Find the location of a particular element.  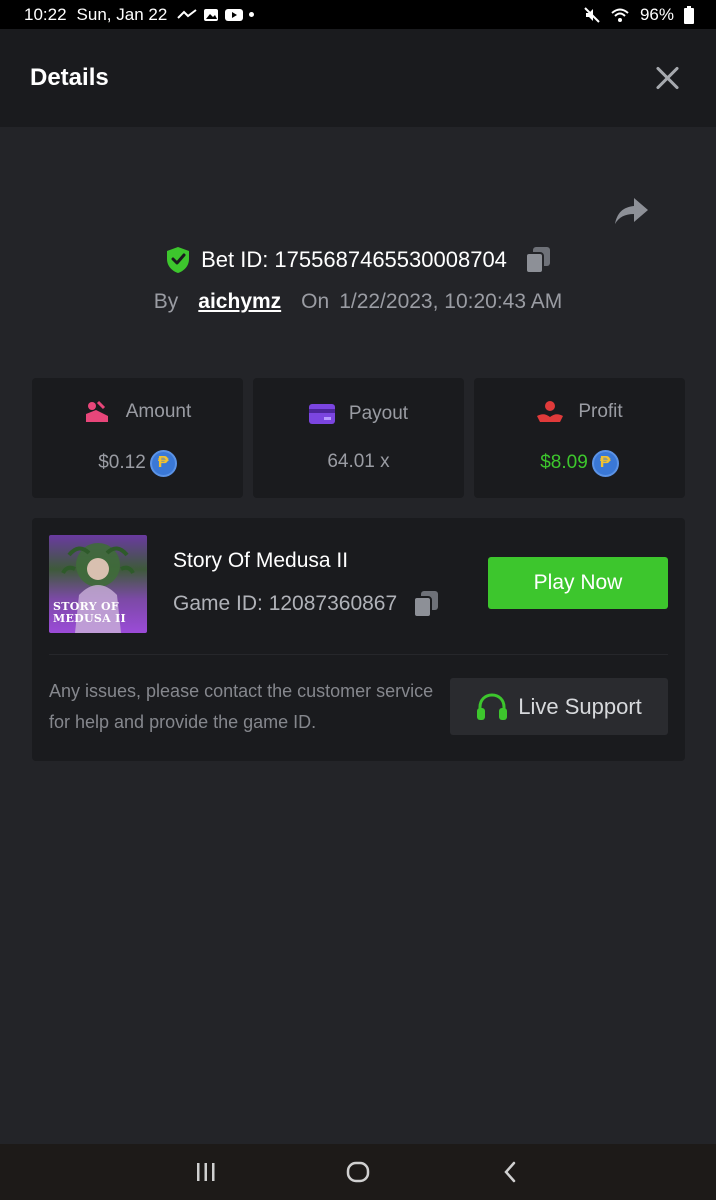

copy-bet-id-icon is located at coordinates (537, 260).